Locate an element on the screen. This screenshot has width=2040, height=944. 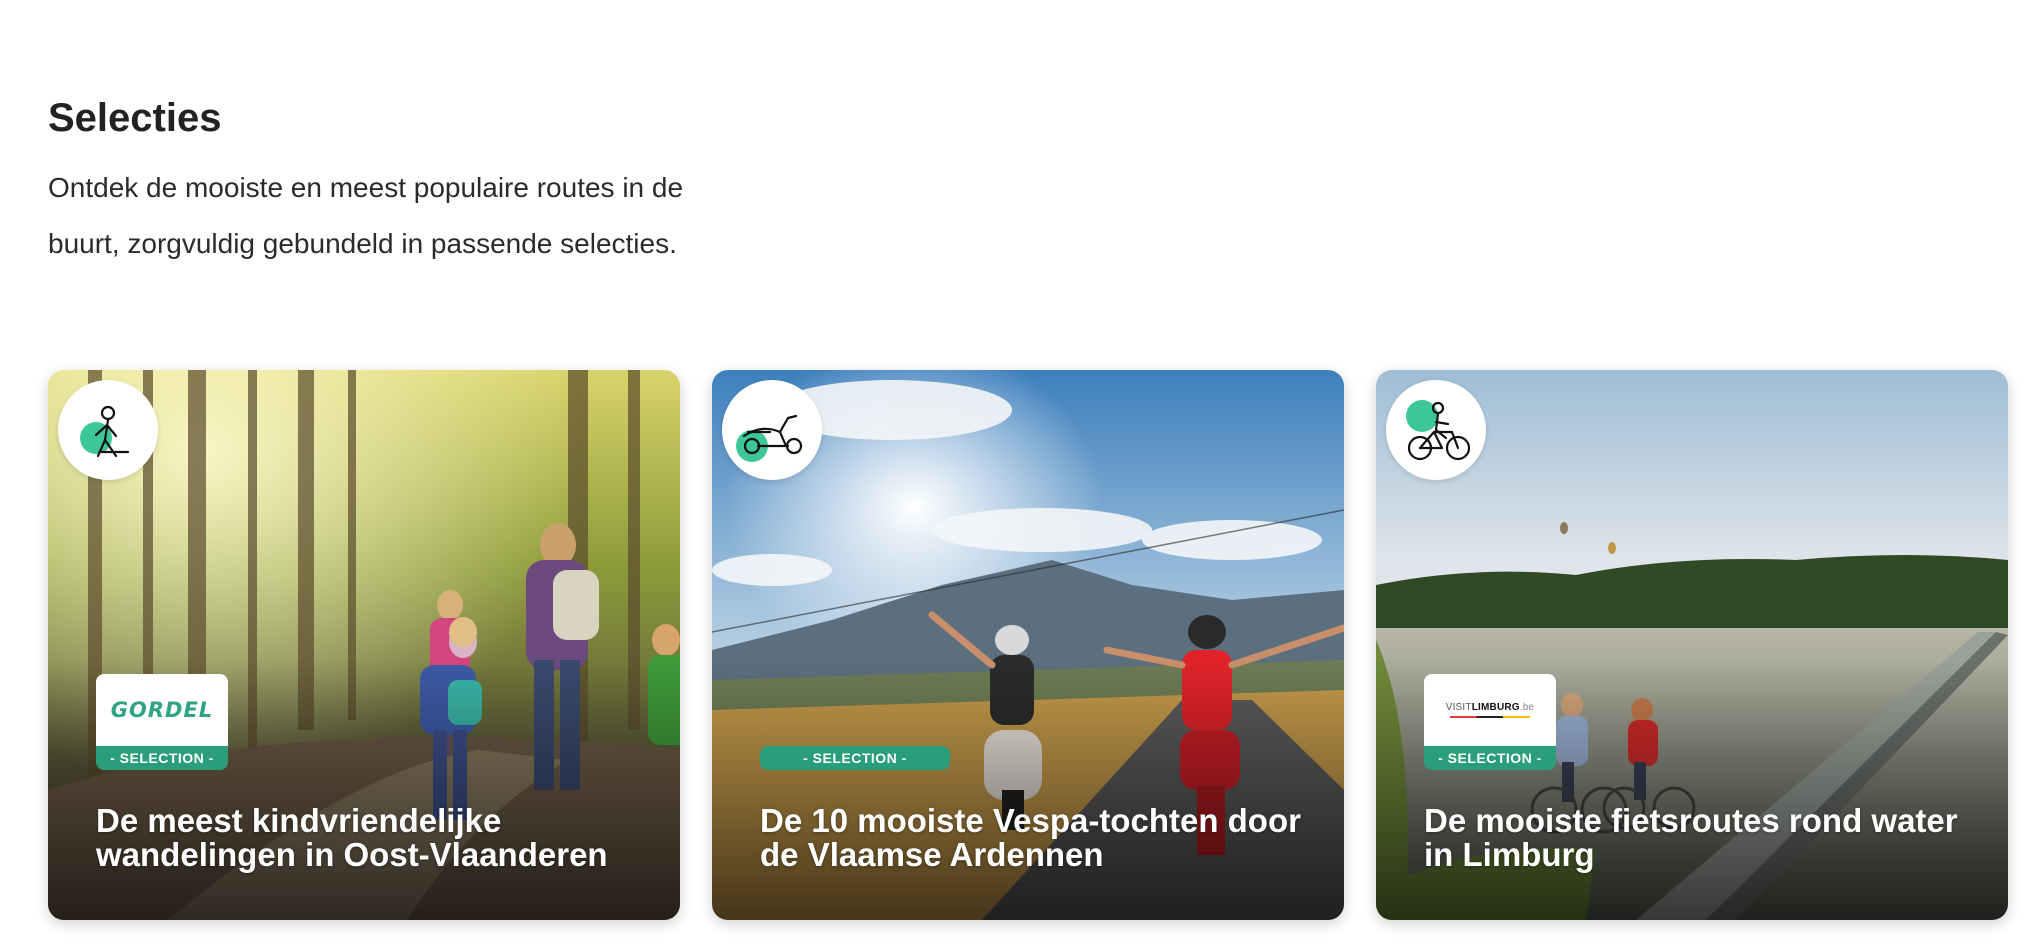
partner-logo-text: GORDEL is located at coordinates (162, 710).